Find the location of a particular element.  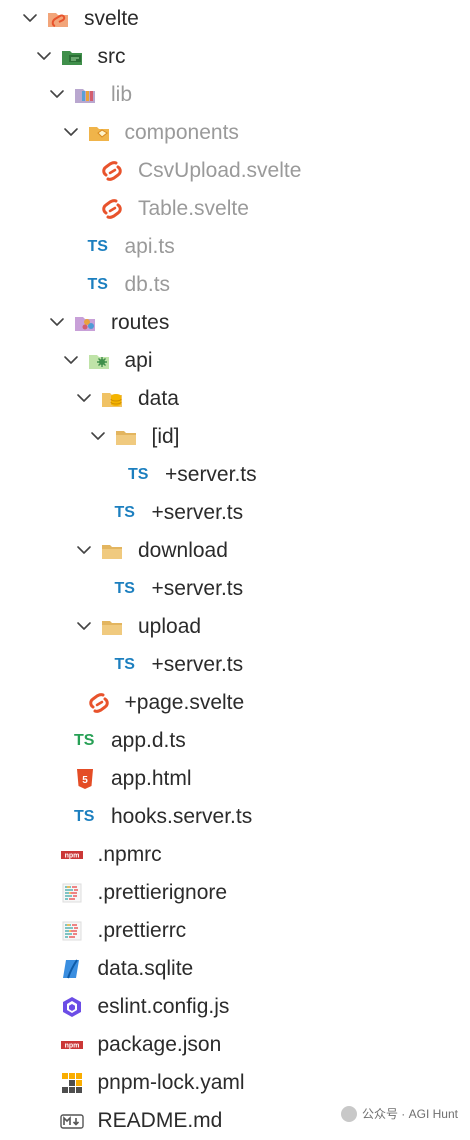

tree-item-svelte-root: svelte is located at coordinates (235, 19).